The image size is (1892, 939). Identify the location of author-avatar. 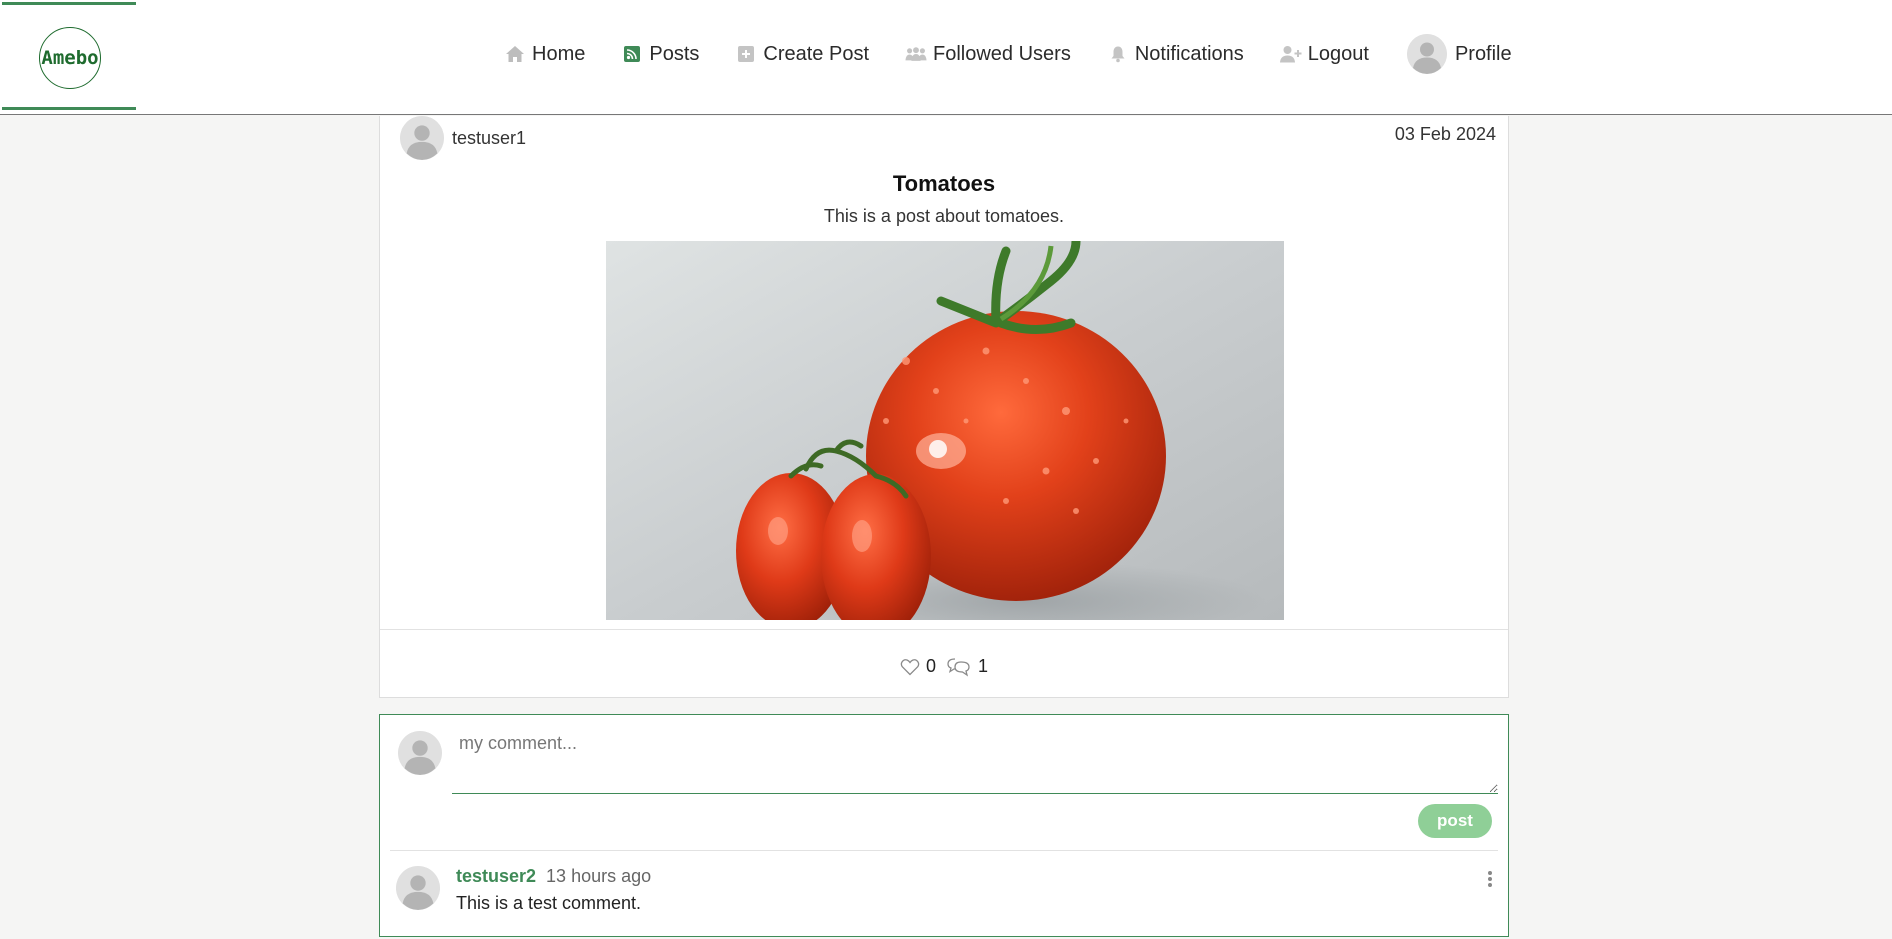
(422, 138).